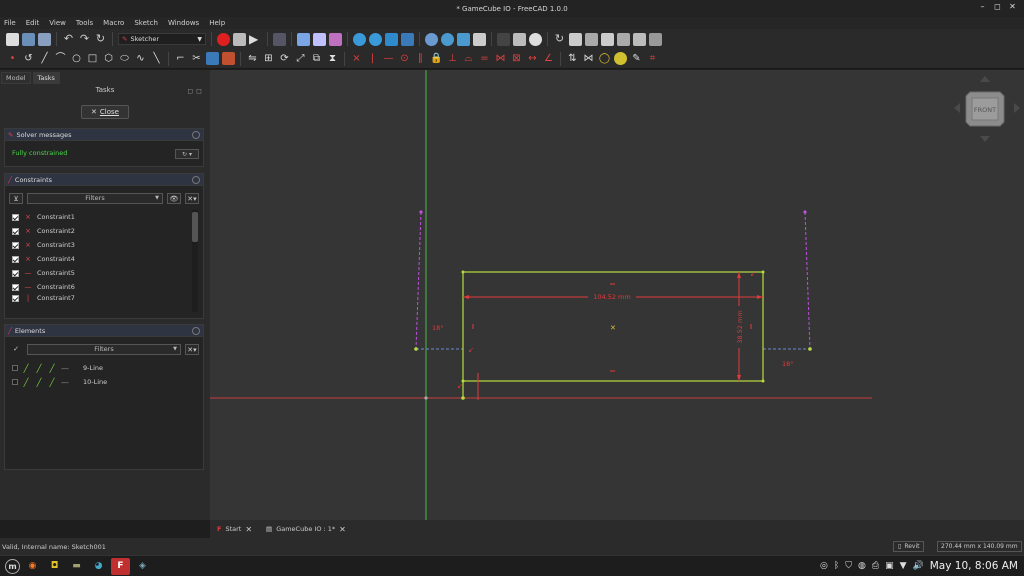  I want to click on menu-help: Help, so click(217, 23).